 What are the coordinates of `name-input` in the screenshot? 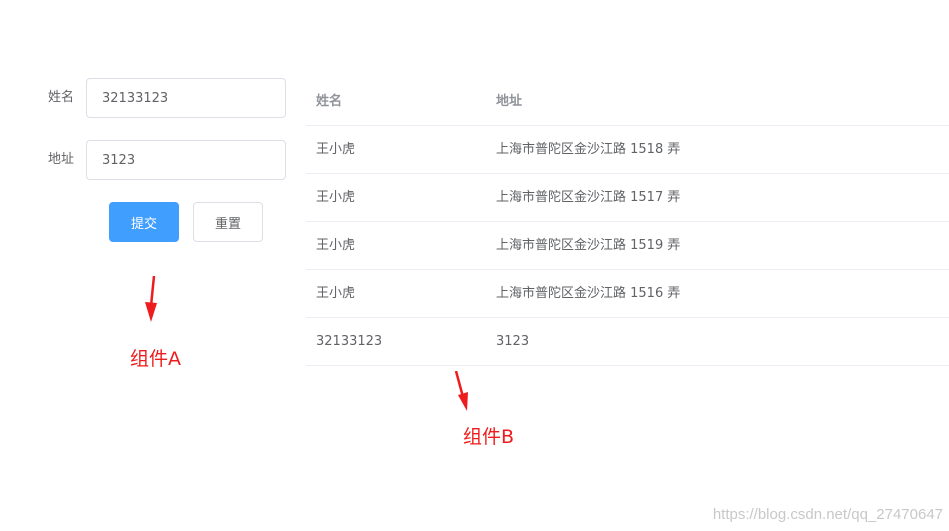 It's located at (186, 98).